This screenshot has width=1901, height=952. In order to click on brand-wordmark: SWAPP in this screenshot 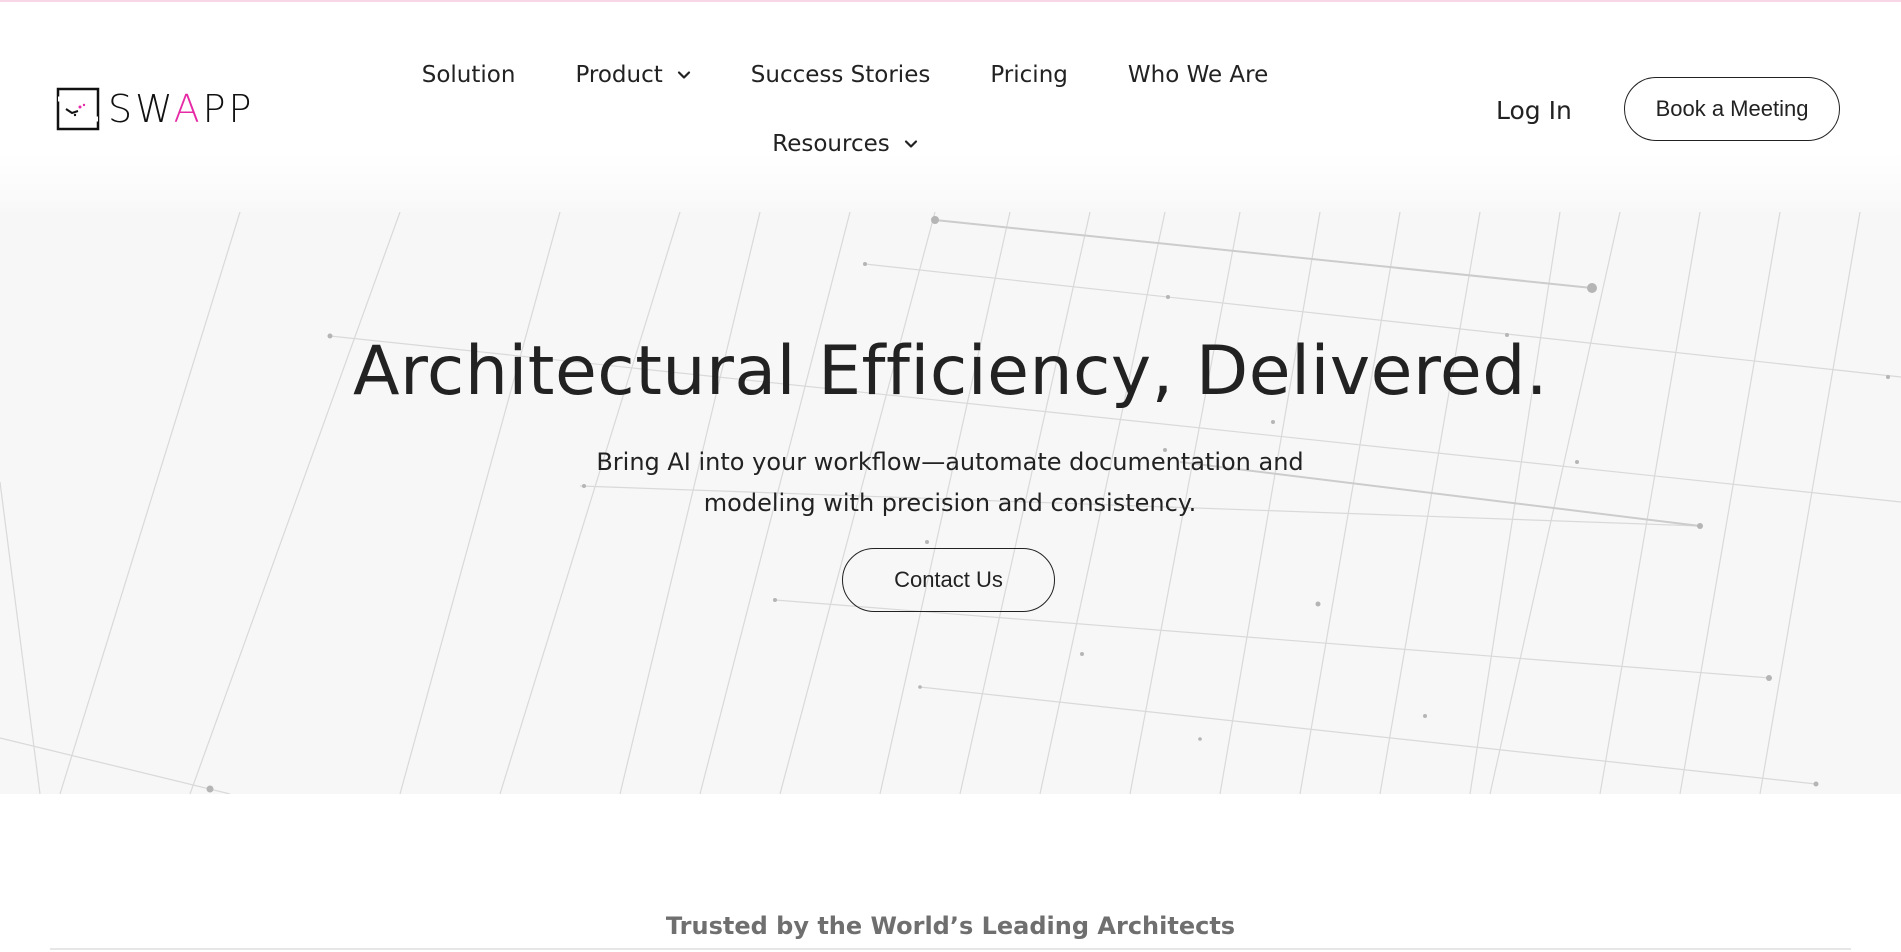, I will do `click(181, 109)`.